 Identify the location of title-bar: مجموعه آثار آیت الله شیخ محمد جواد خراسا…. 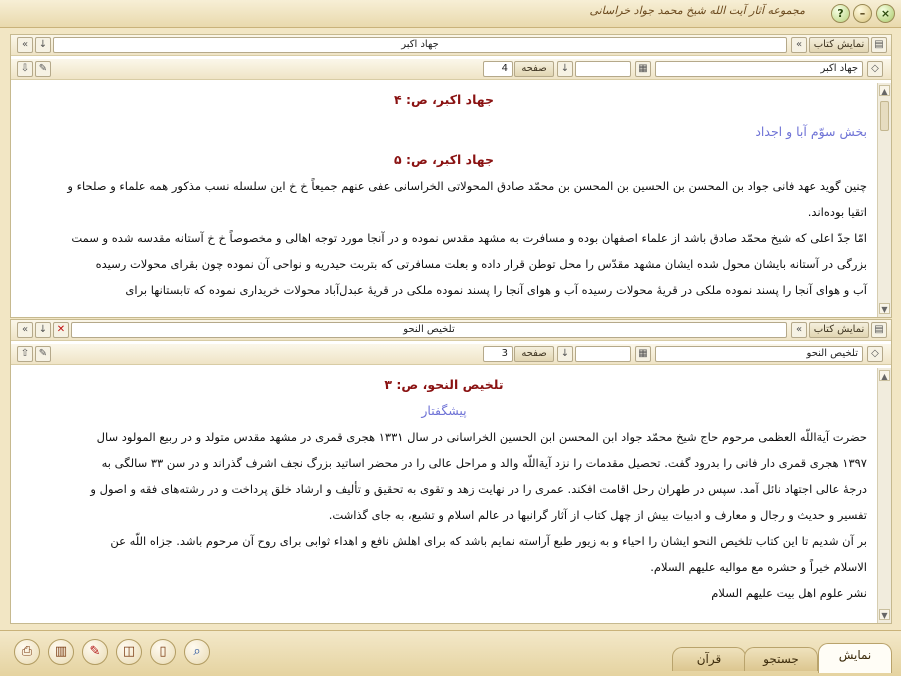
(450, 14).